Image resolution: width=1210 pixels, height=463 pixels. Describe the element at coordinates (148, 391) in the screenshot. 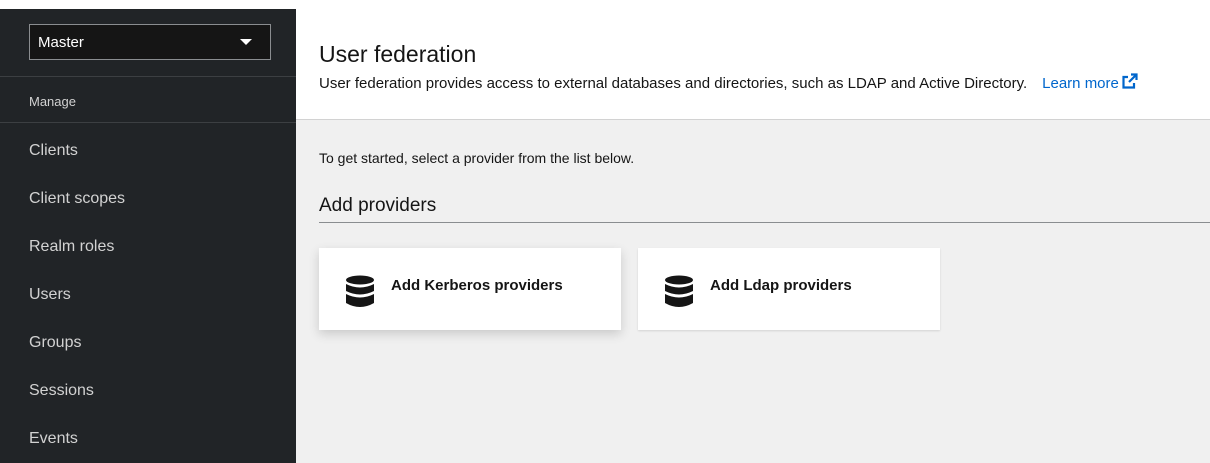

I see `sidebar-item-sessions: Sessions` at that location.